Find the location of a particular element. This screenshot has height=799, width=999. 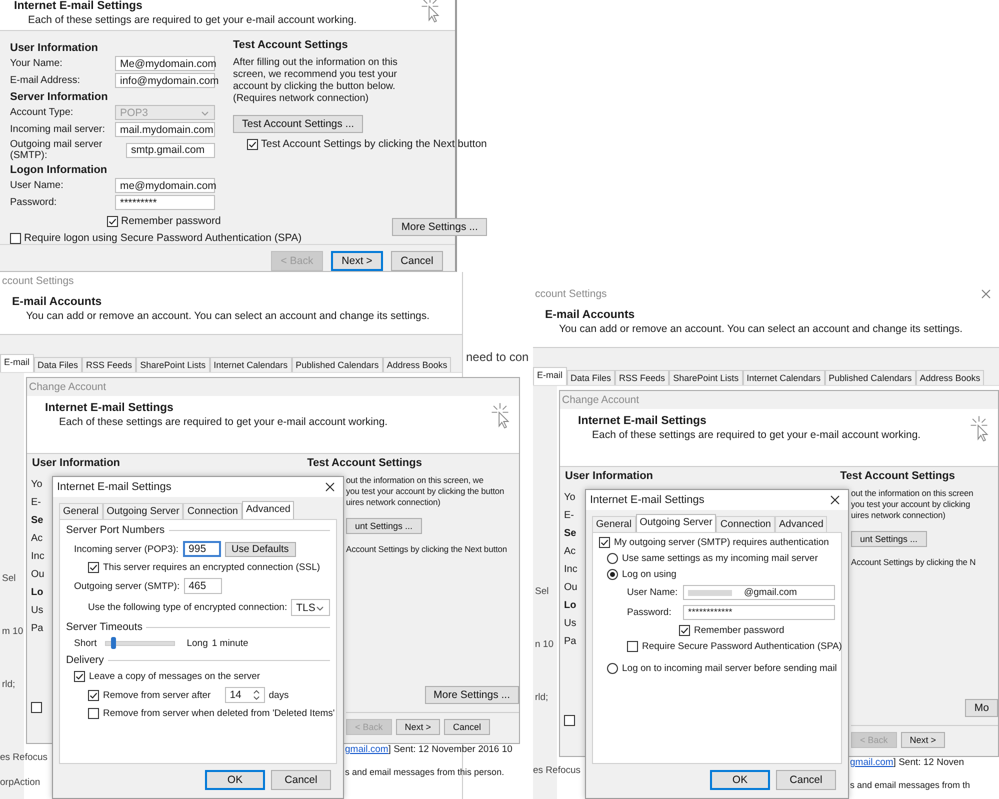

instruction-text: After filling out the information on this screen, we recommend you test your account by clicking the button below. (Requires network connection) is located at coordinates (316, 81).